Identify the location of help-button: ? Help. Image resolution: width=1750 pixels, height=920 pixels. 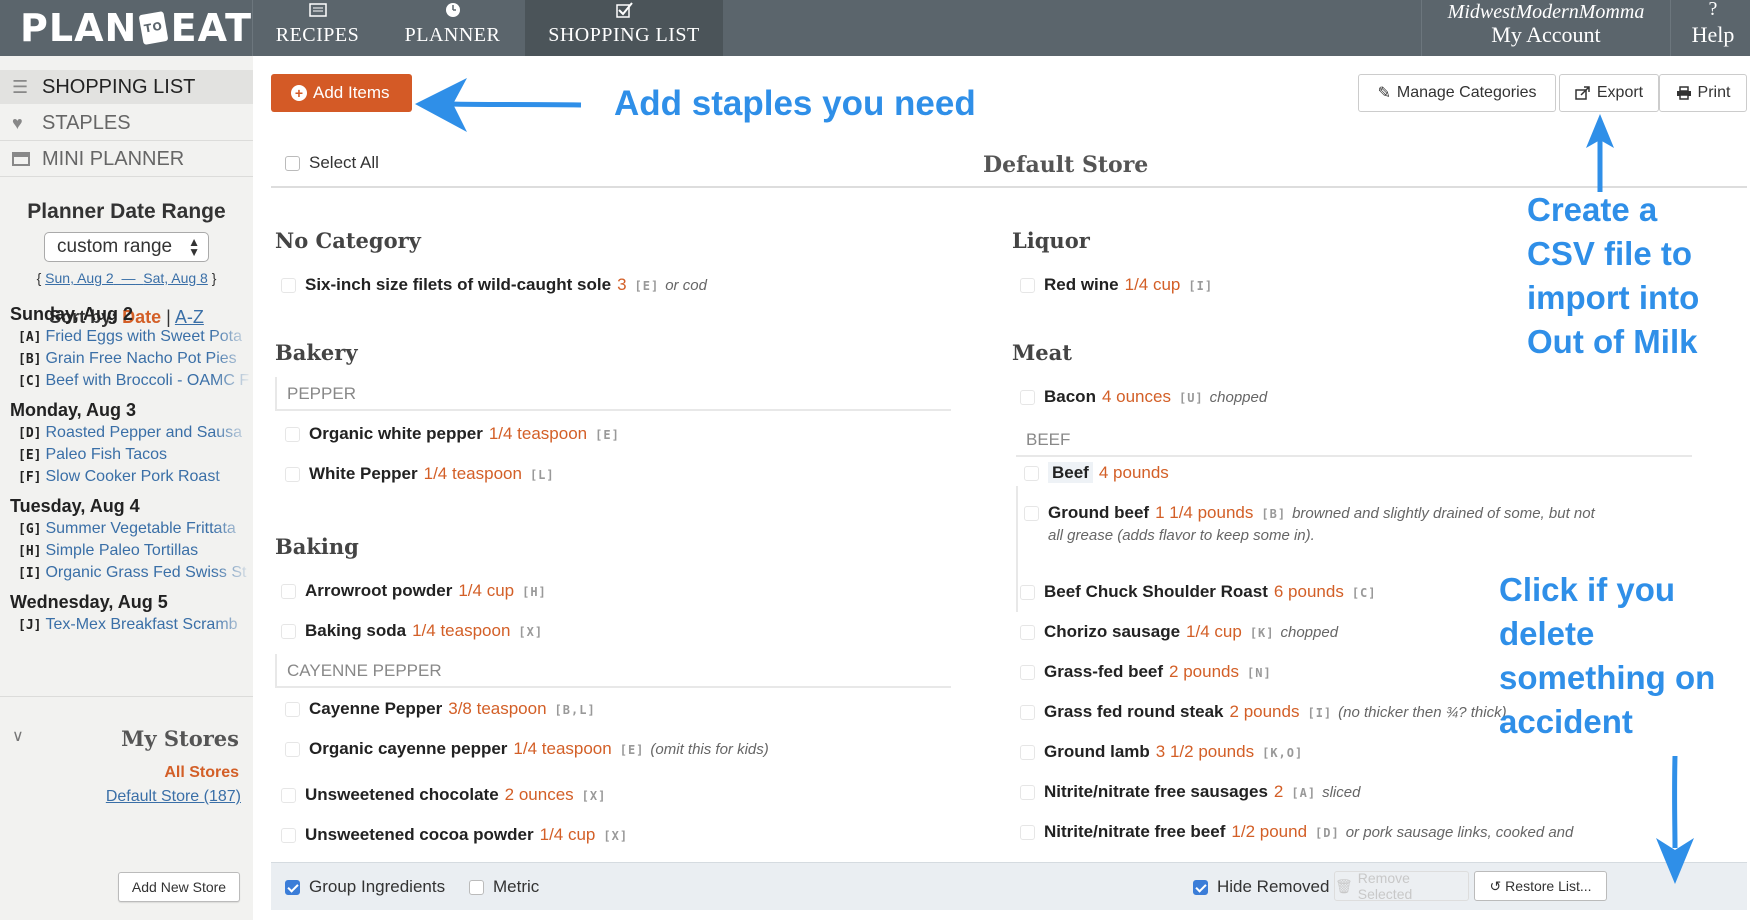
(1713, 28).